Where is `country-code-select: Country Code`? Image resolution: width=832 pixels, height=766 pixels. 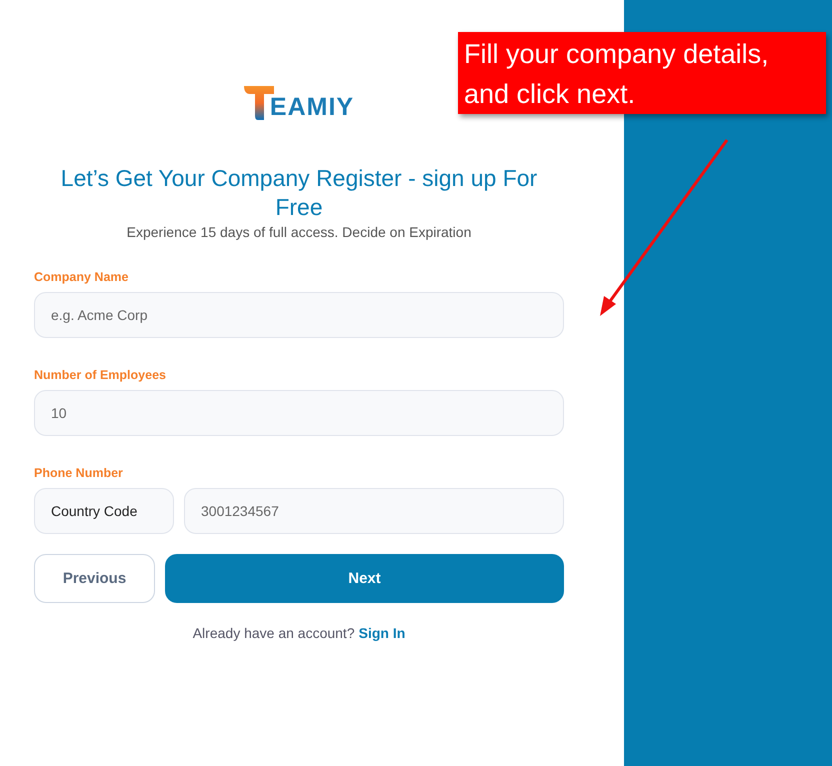
country-code-select: Country Code is located at coordinates (104, 511).